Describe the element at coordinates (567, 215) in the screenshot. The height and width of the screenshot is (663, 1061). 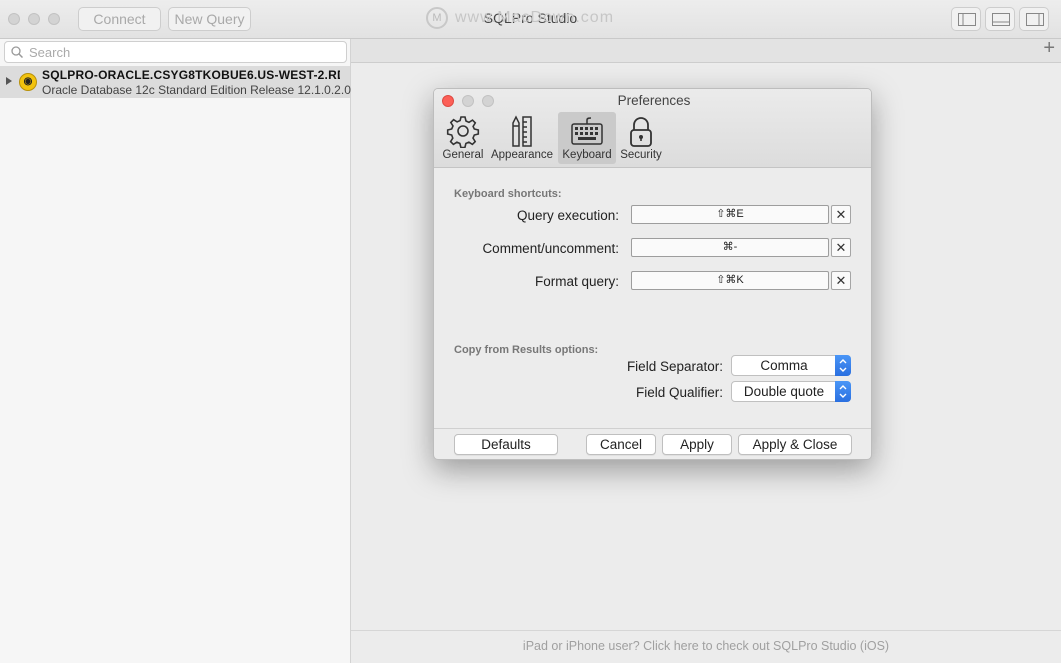
I see `query-execution-label: Query execution:` at that location.